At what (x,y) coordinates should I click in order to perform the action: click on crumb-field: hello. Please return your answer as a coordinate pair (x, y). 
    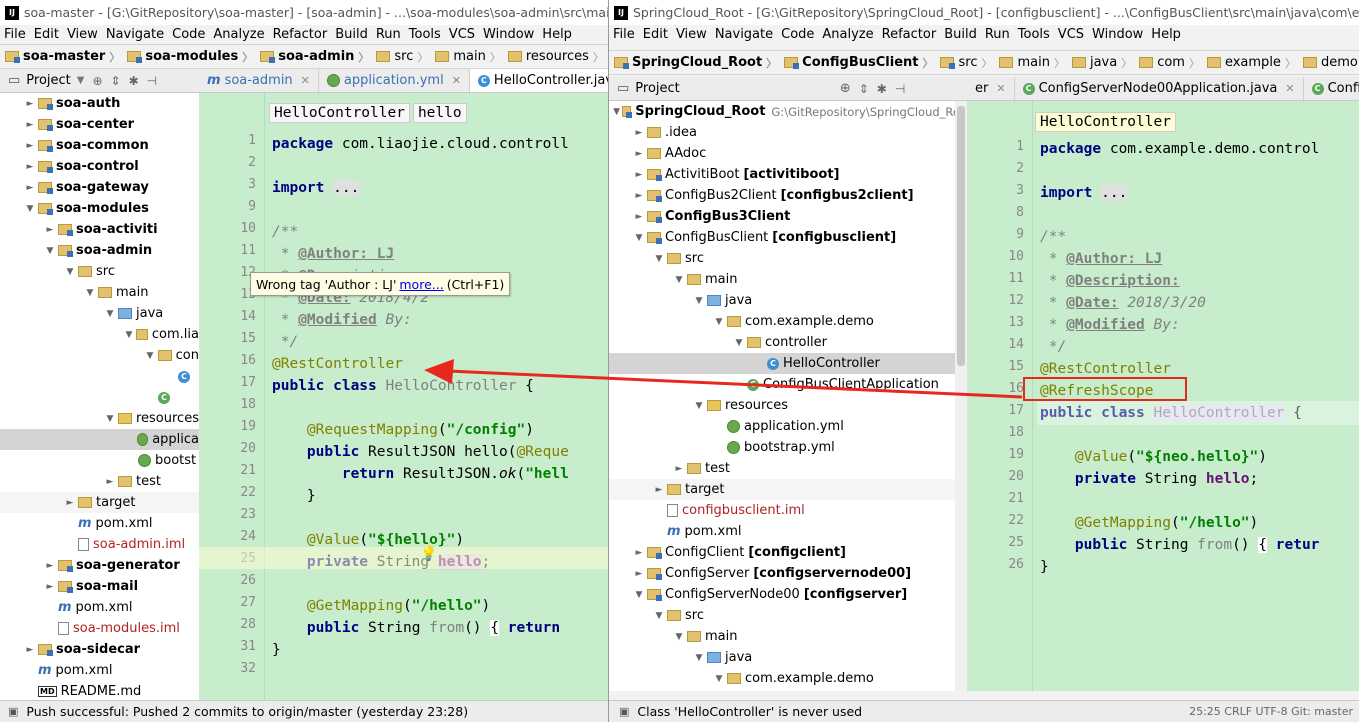
    Looking at the image, I should click on (439, 113).